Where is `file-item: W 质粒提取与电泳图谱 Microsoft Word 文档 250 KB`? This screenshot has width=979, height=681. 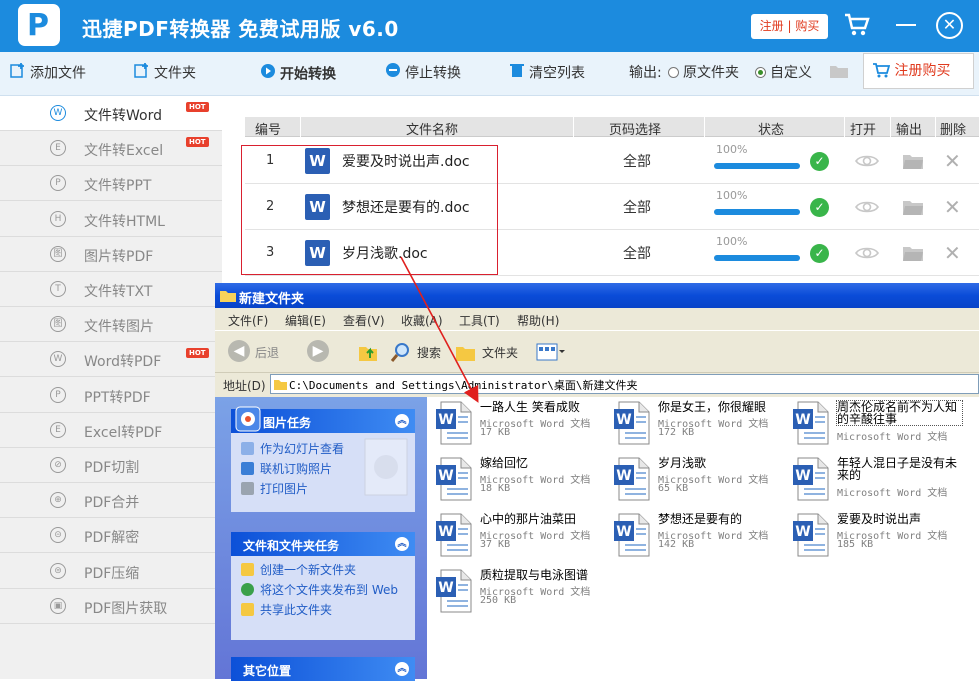 file-item: W 质粒提取与电泳图谱 Microsoft Word 文档 250 KB is located at coordinates (522, 595).